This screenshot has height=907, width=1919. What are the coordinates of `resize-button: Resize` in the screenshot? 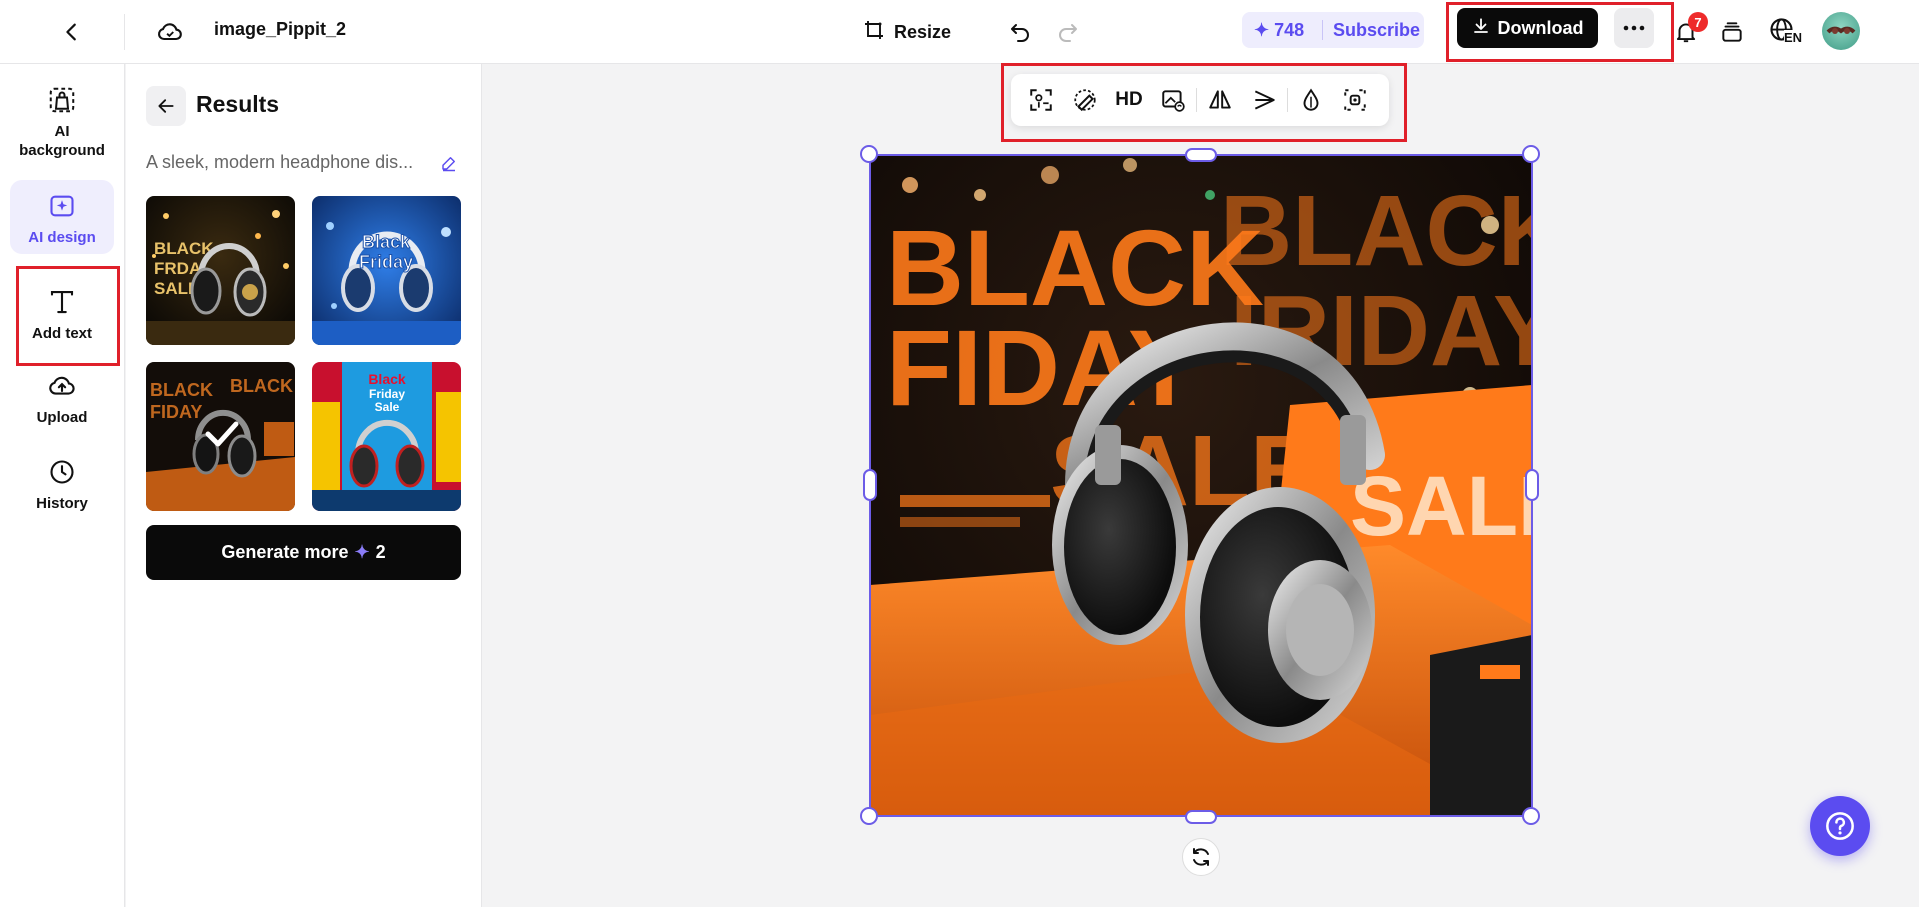 It's located at (906, 32).